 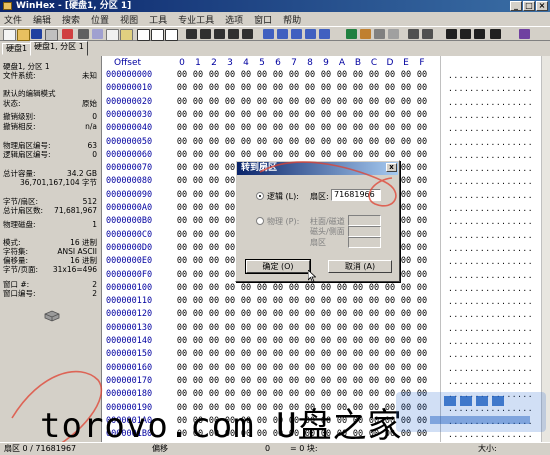 What do you see at coordinates (487, 448) in the screenshot?
I see `status-size-label: 大小:` at bounding box center [487, 448].